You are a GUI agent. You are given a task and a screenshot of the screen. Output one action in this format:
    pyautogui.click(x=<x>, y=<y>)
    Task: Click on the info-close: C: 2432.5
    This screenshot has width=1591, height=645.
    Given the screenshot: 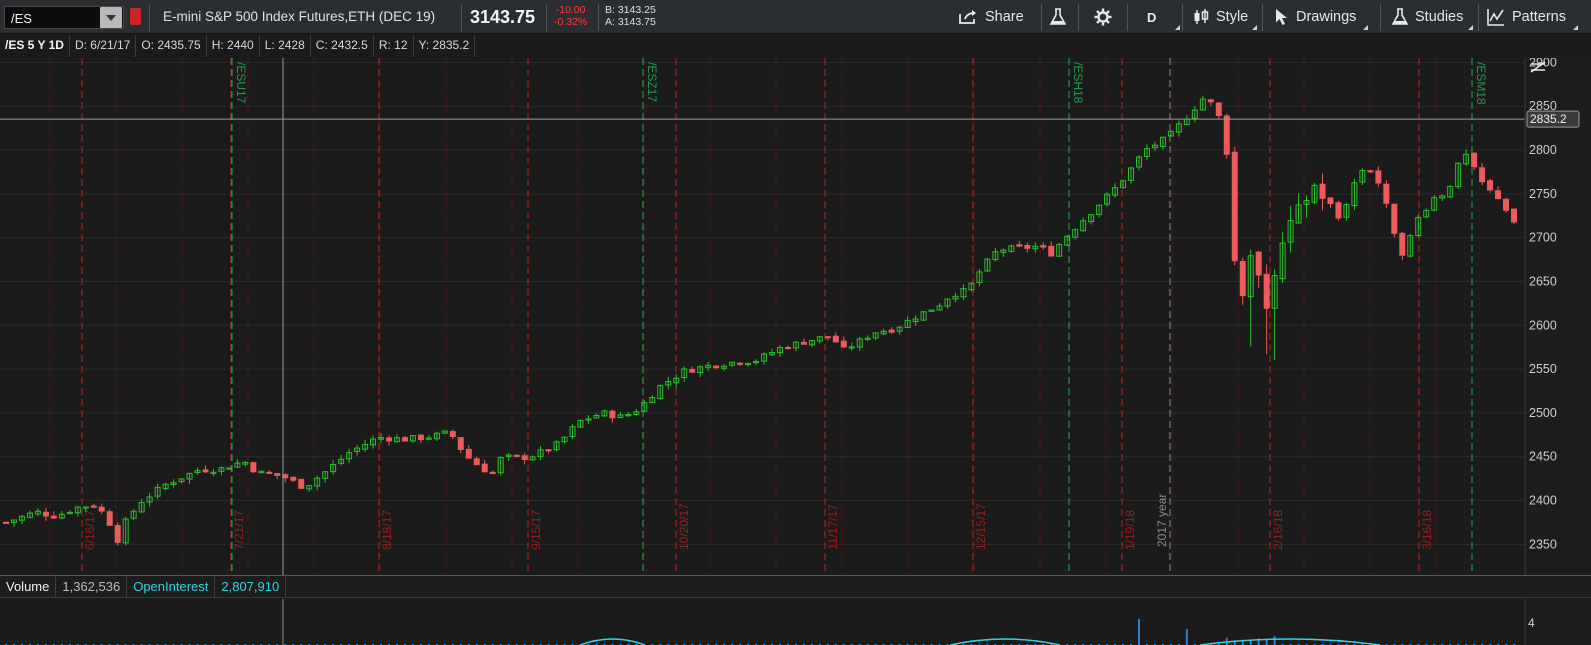 What is the action you would take?
    pyautogui.click(x=342, y=46)
    